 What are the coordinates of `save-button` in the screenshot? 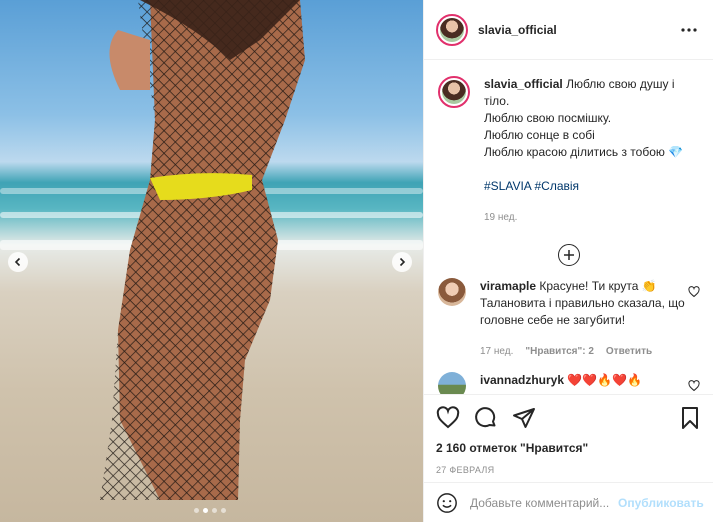 It's located at (690, 418).